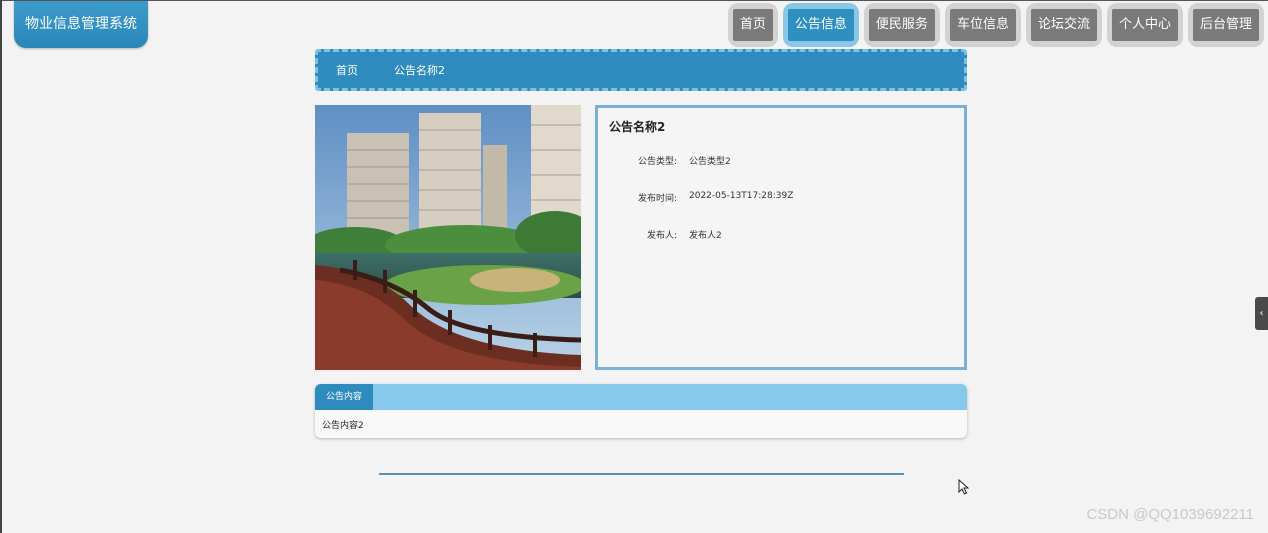 The image size is (1268, 533). I want to click on time-value: 2022-05-13T17:28:39Z, so click(741, 196).